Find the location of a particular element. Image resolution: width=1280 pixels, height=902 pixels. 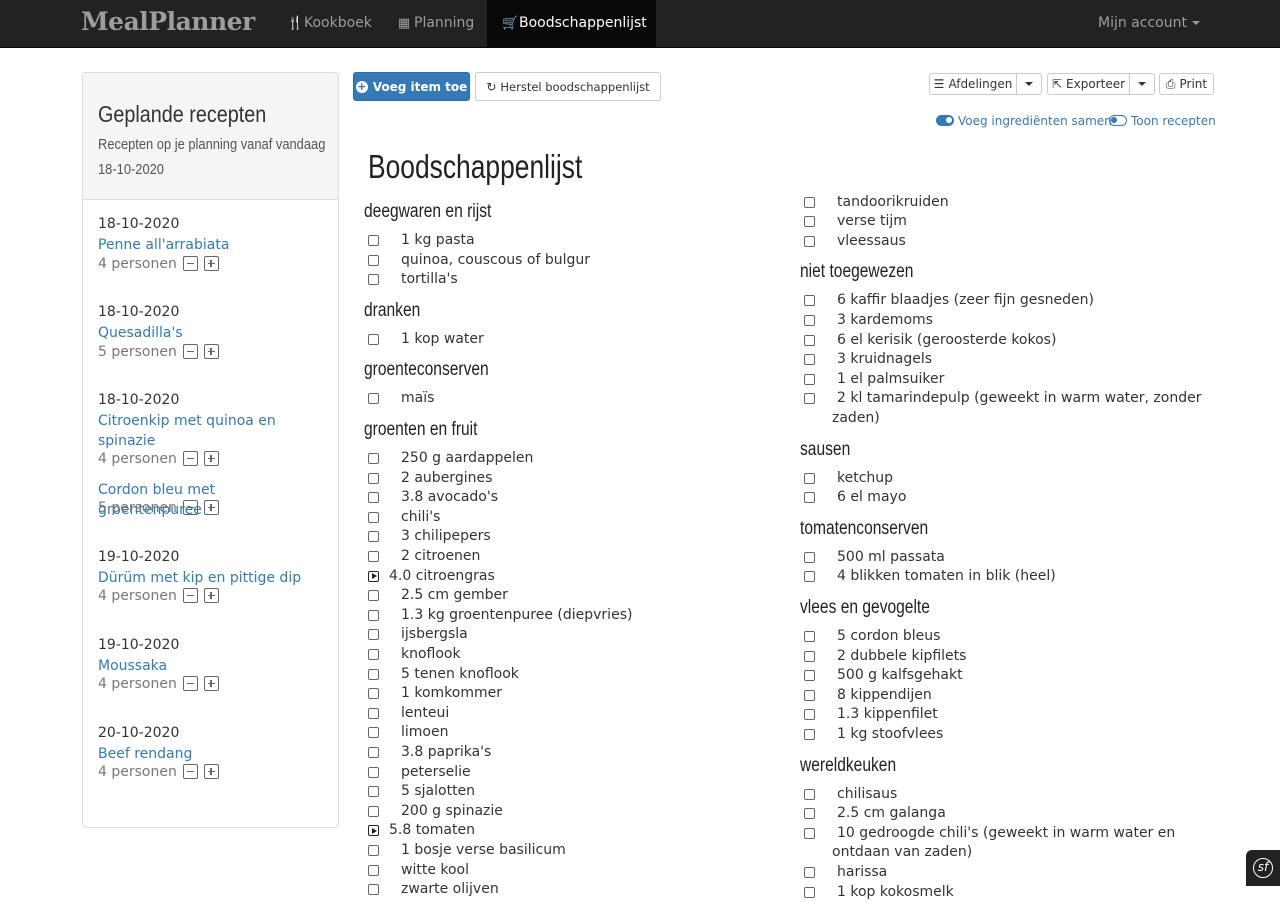

nav-planning: ▦Planning is located at coordinates (435, 23).